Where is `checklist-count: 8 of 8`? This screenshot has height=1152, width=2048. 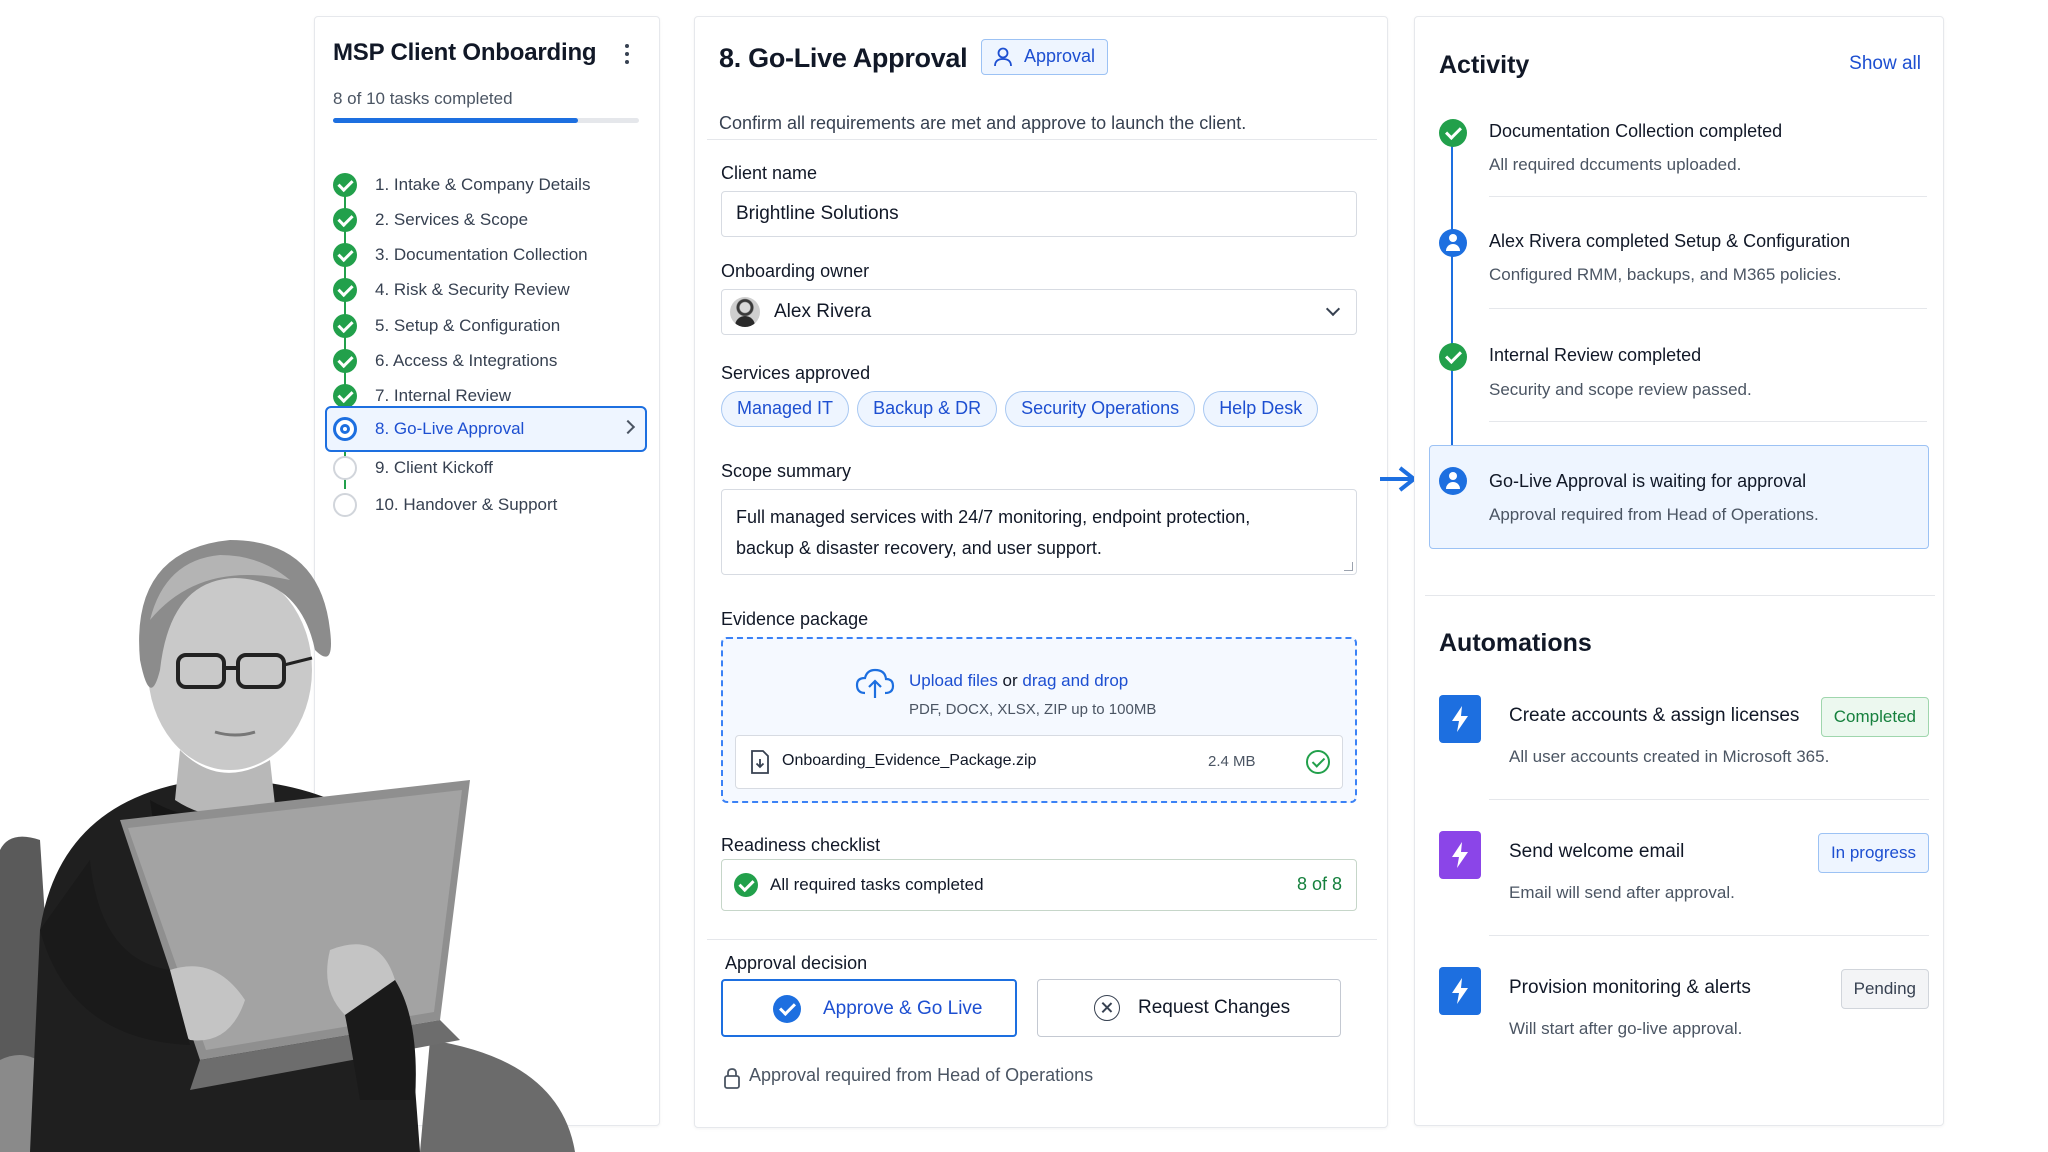
checklist-count: 8 of 8 is located at coordinates (1319, 884).